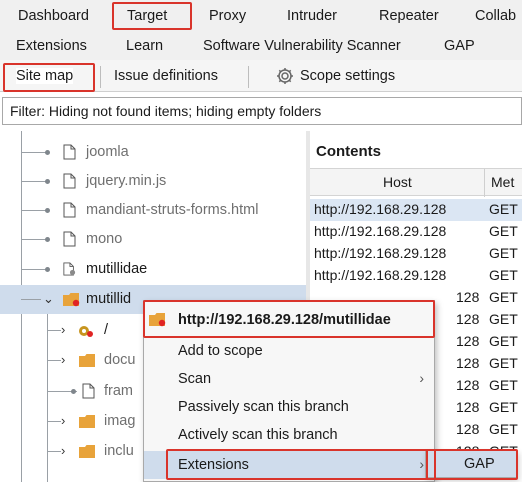 Image resolution: width=522 pixels, height=482 pixels. I want to click on extensions-submenu: GAP, so click(471, 464).